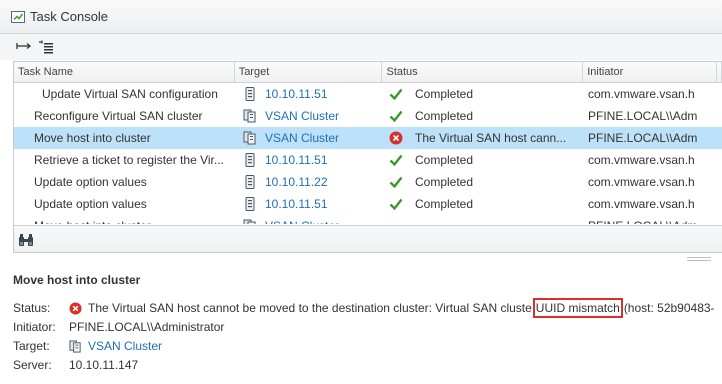 The image size is (722, 384). What do you see at coordinates (32, 308) in the screenshot?
I see `status-label: Status:` at bounding box center [32, 308].